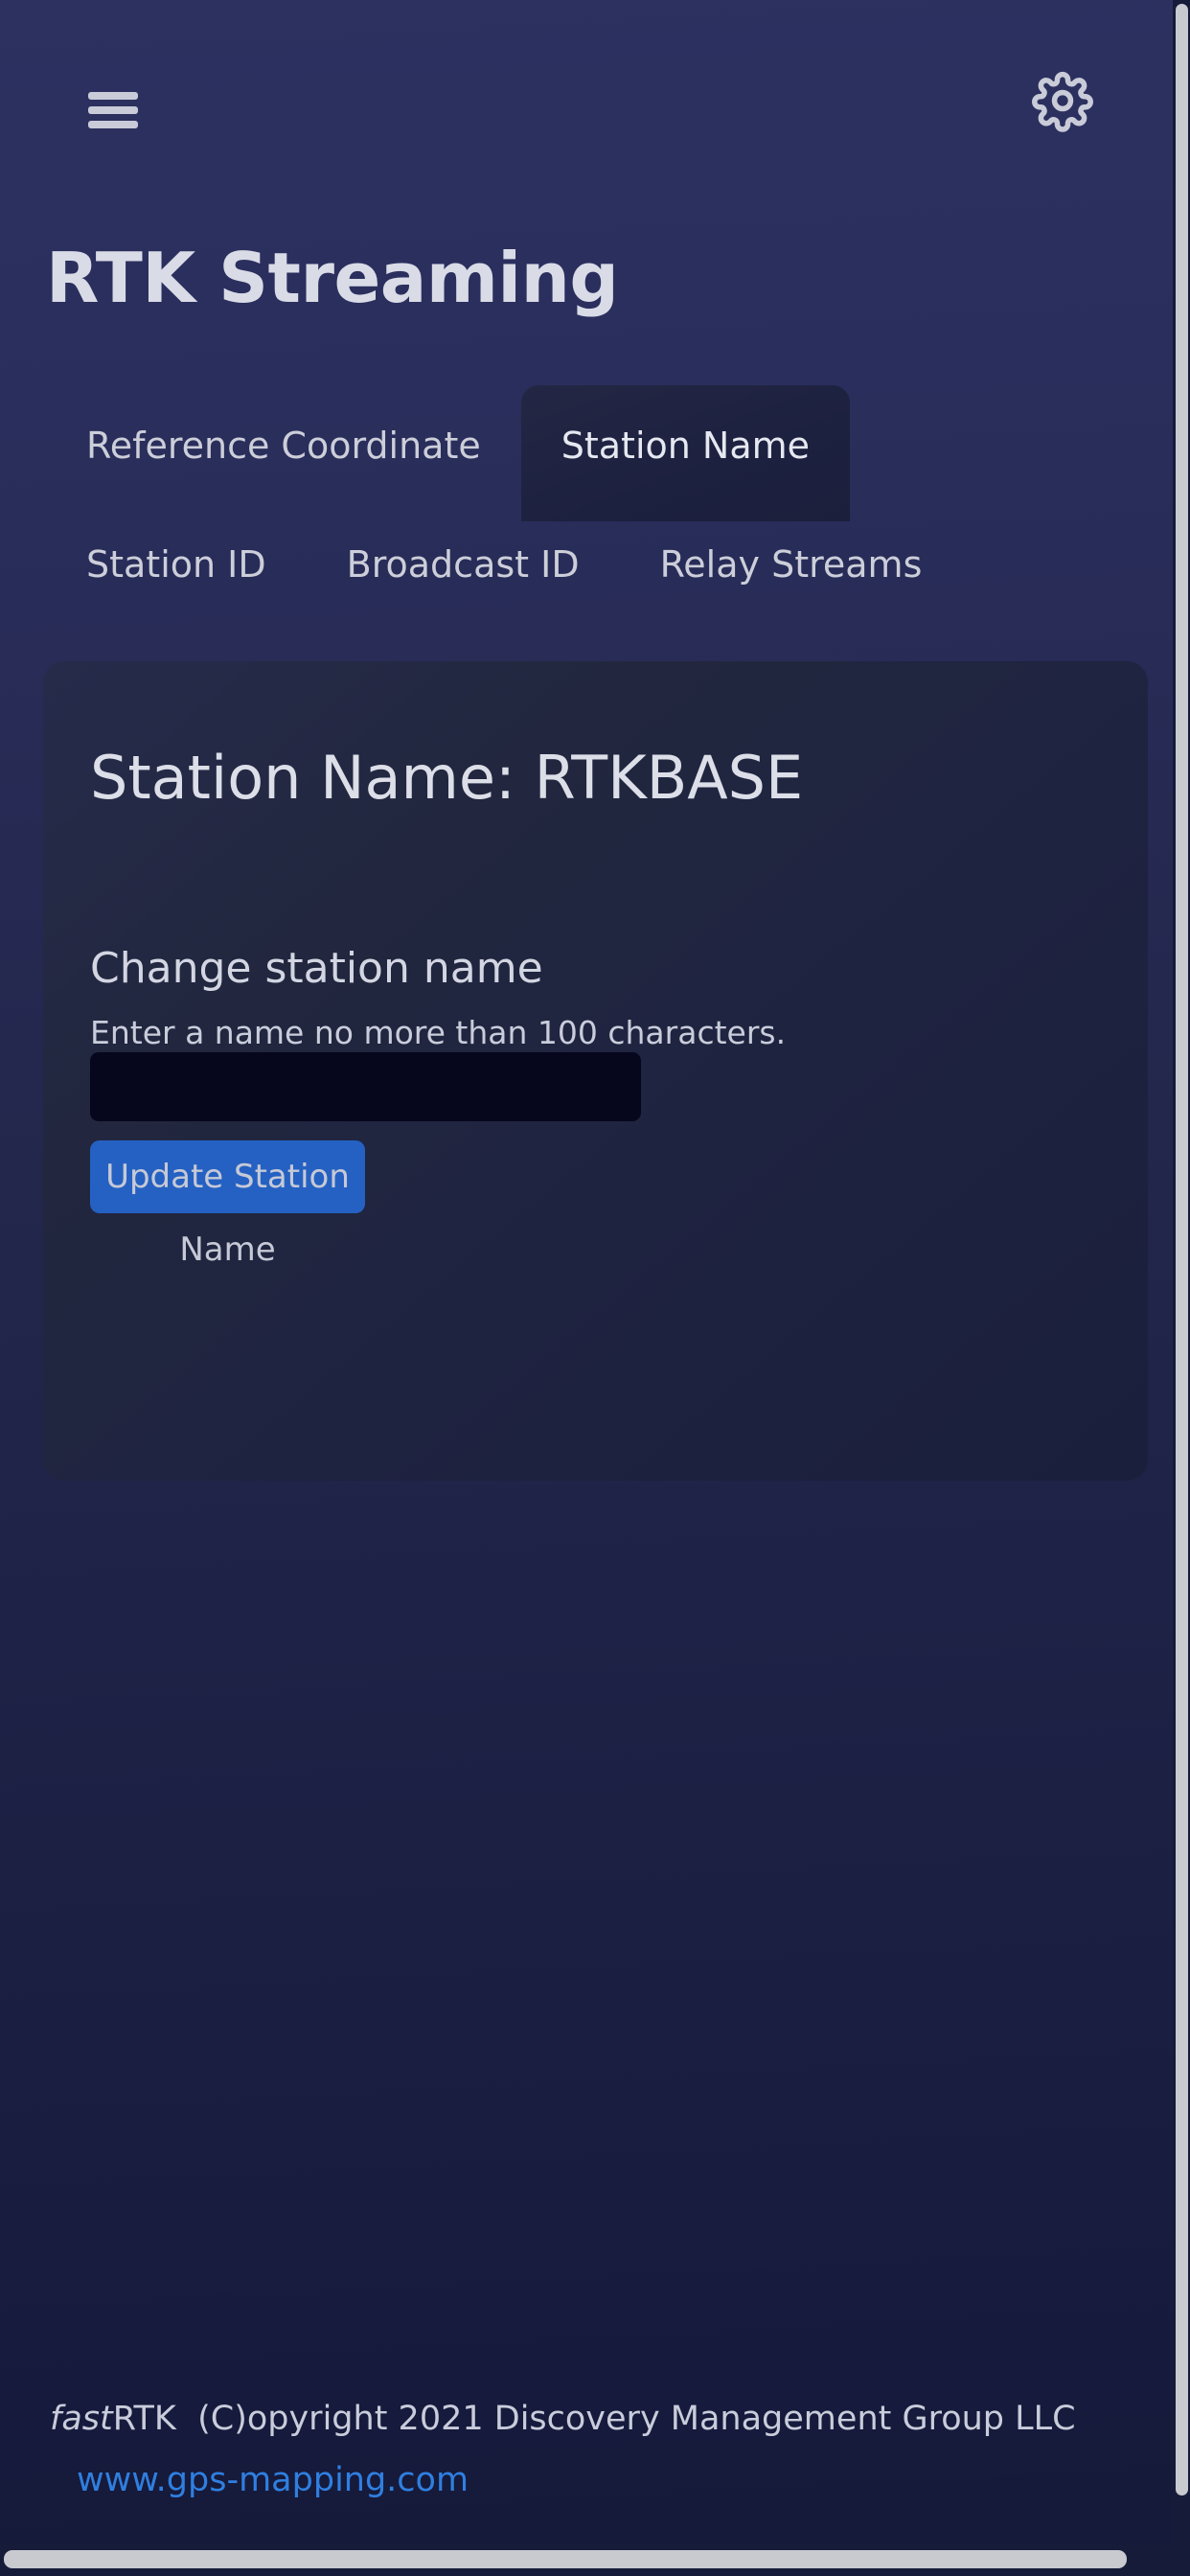 The width and height of the screenshot is (1190, 2576). What do you see at coordinates (176, 564) in the screenshot?
I see `tab-label: Station ID` at bounding box center [176, 564].